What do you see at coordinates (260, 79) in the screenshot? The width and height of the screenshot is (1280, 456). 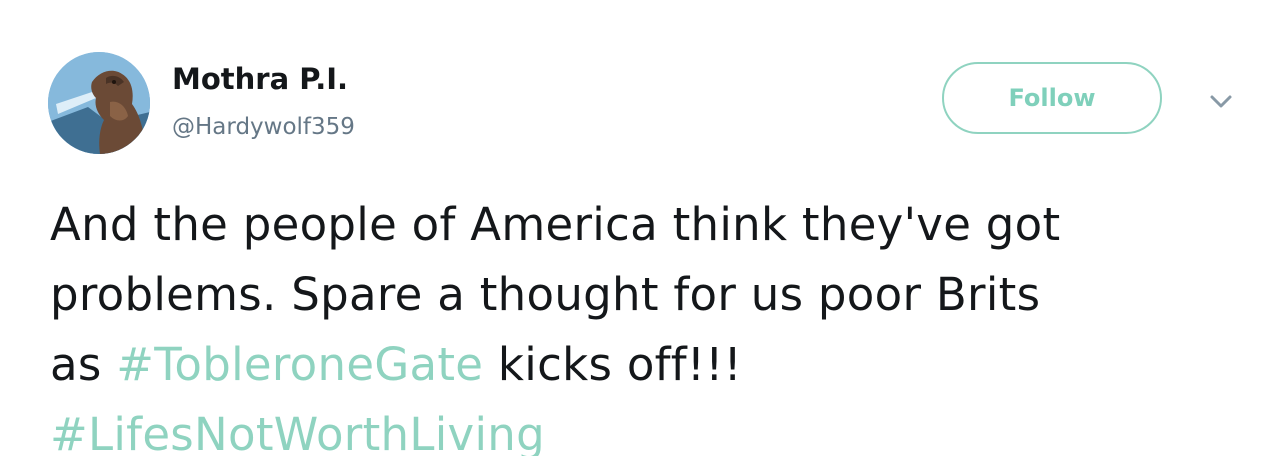 I see `author-display-name: Mothra P.I.` at bounding box center [260, 79].